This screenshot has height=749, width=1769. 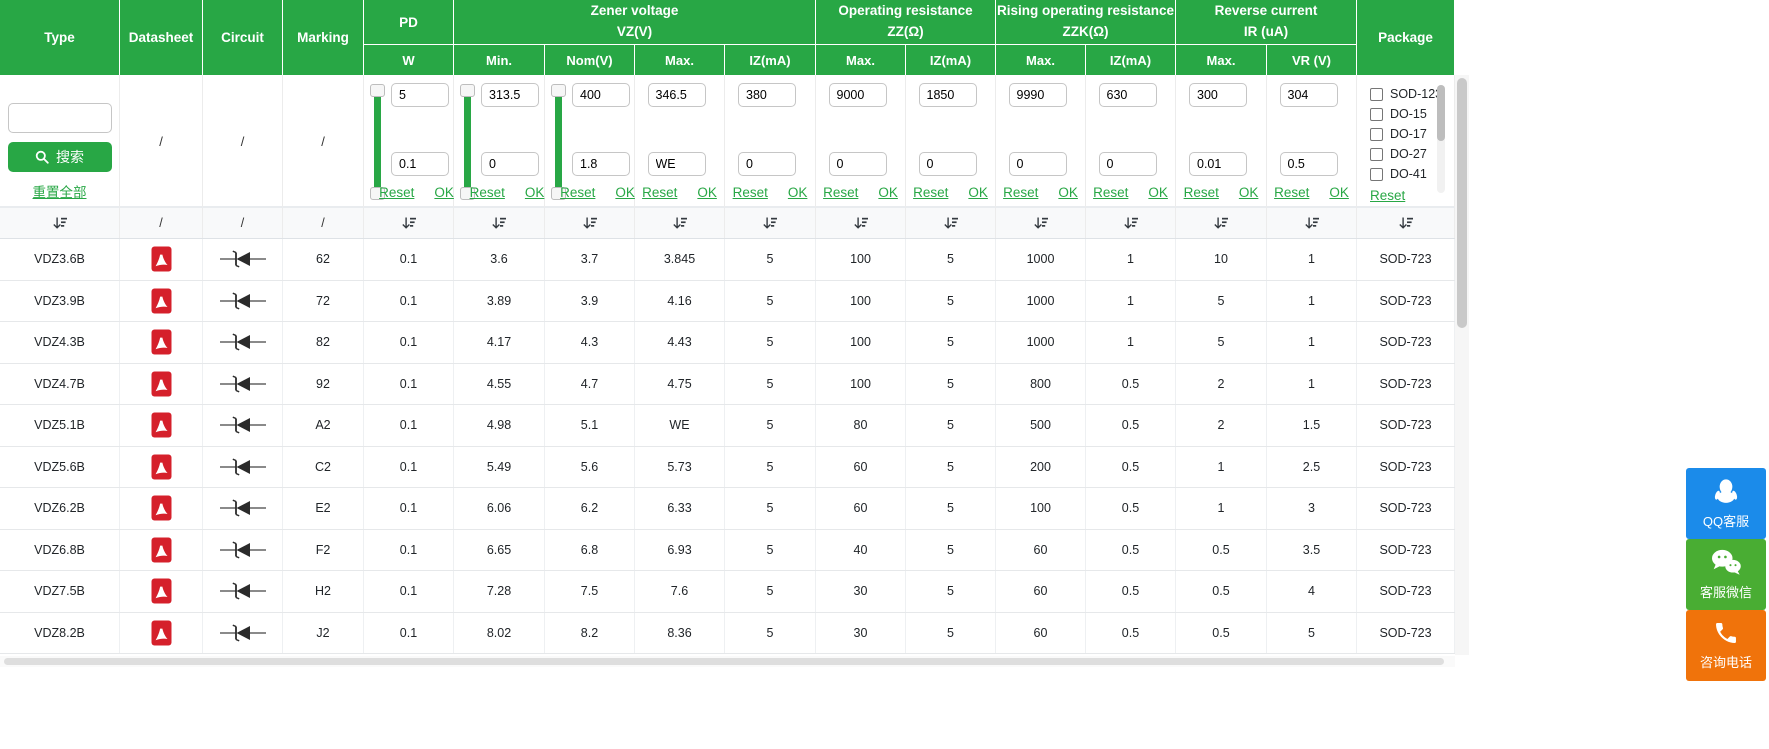 I want to click on contact-button-qq: QQ客服, so click(x=1726, y=503).